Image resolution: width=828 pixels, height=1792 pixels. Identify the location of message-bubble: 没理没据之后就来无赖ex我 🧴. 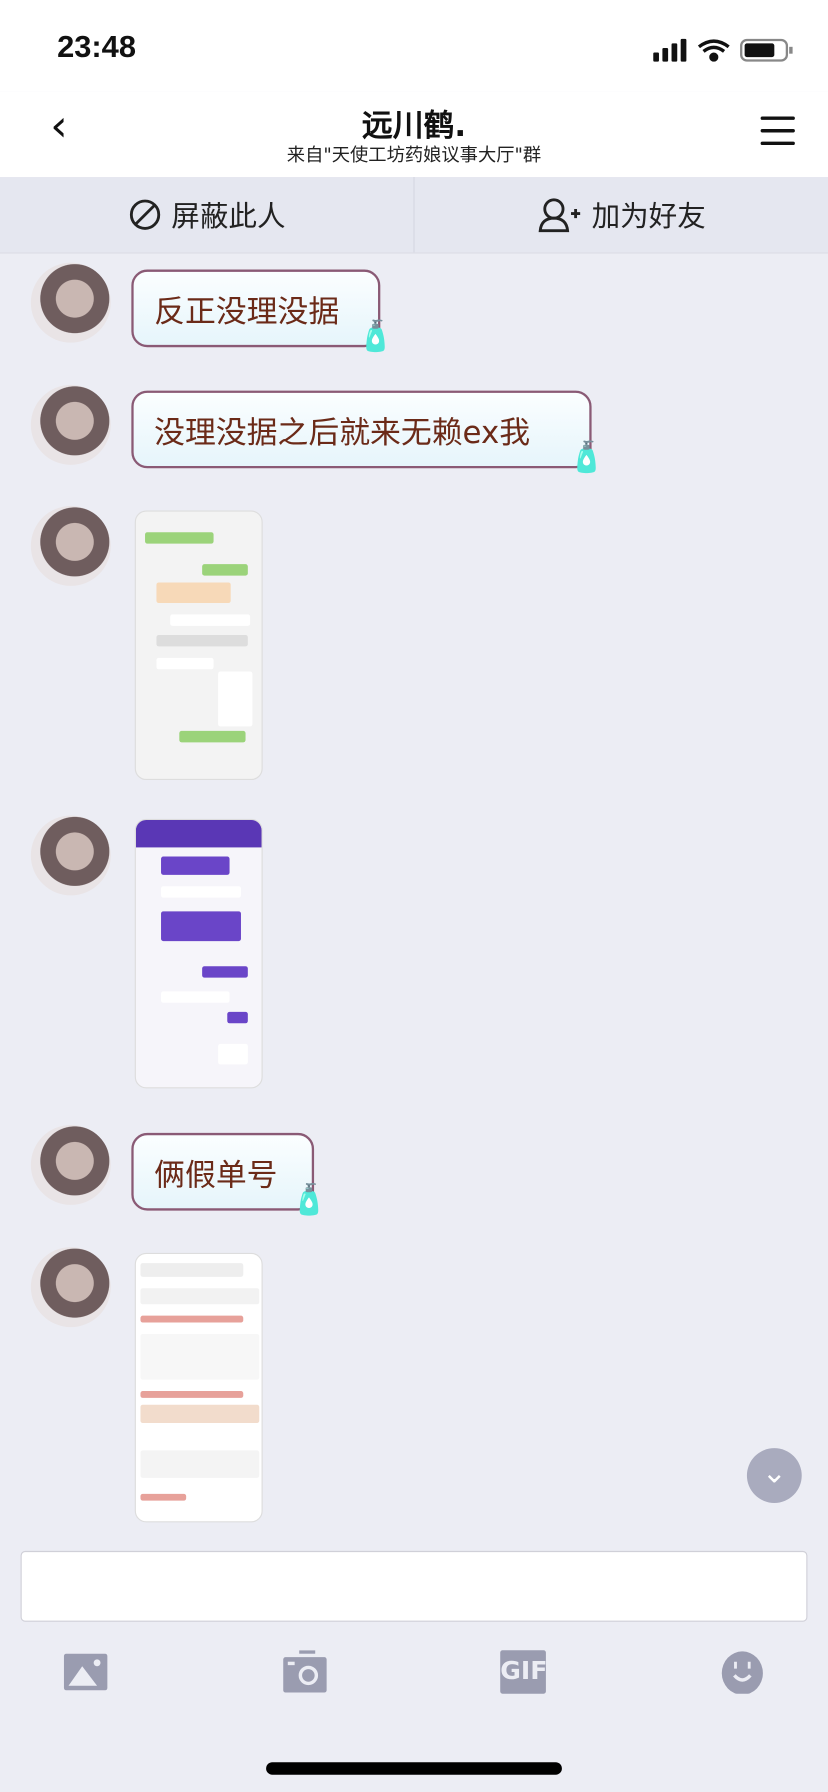
(368, 432).